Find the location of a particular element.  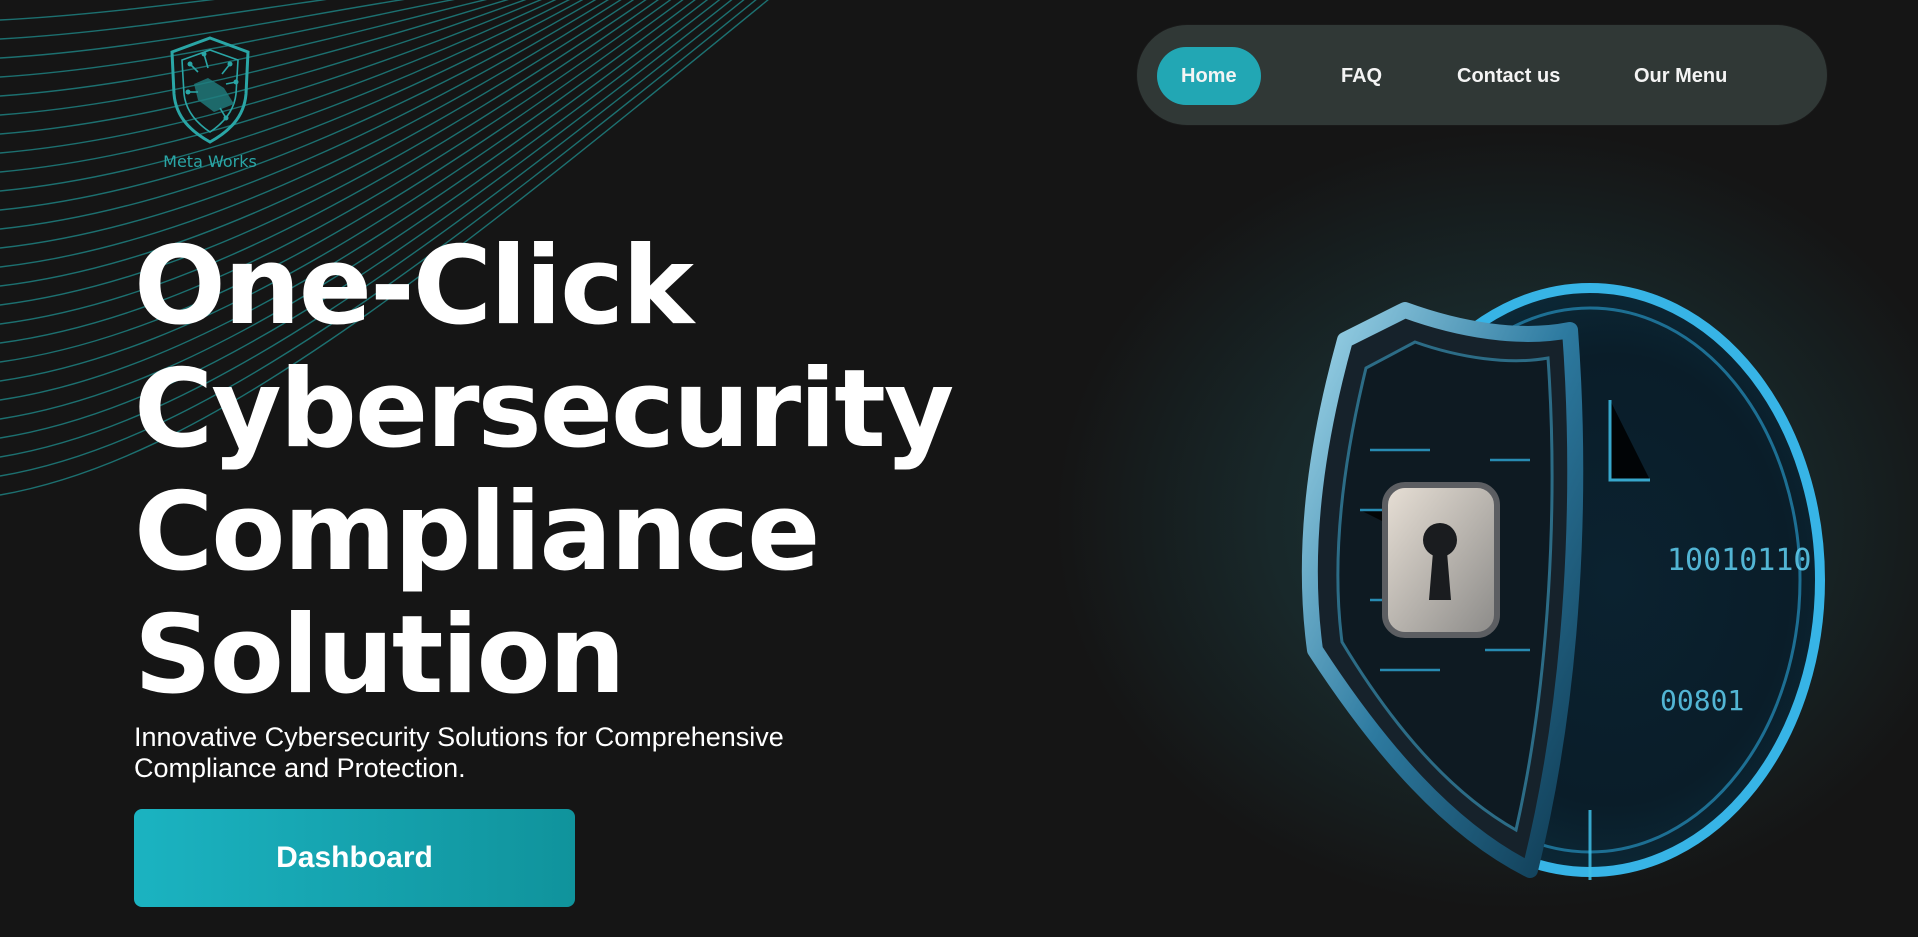

nav-our-menu: Our Menu is located at coordinates (1680, 76).